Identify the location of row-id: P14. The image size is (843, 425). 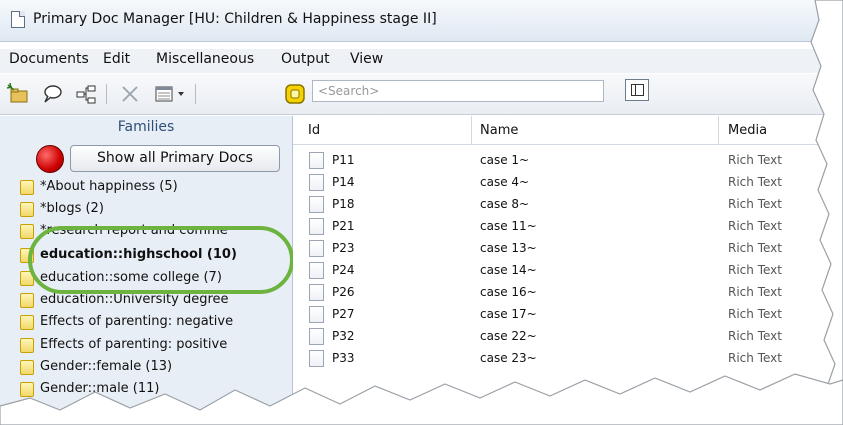
(343, 182).